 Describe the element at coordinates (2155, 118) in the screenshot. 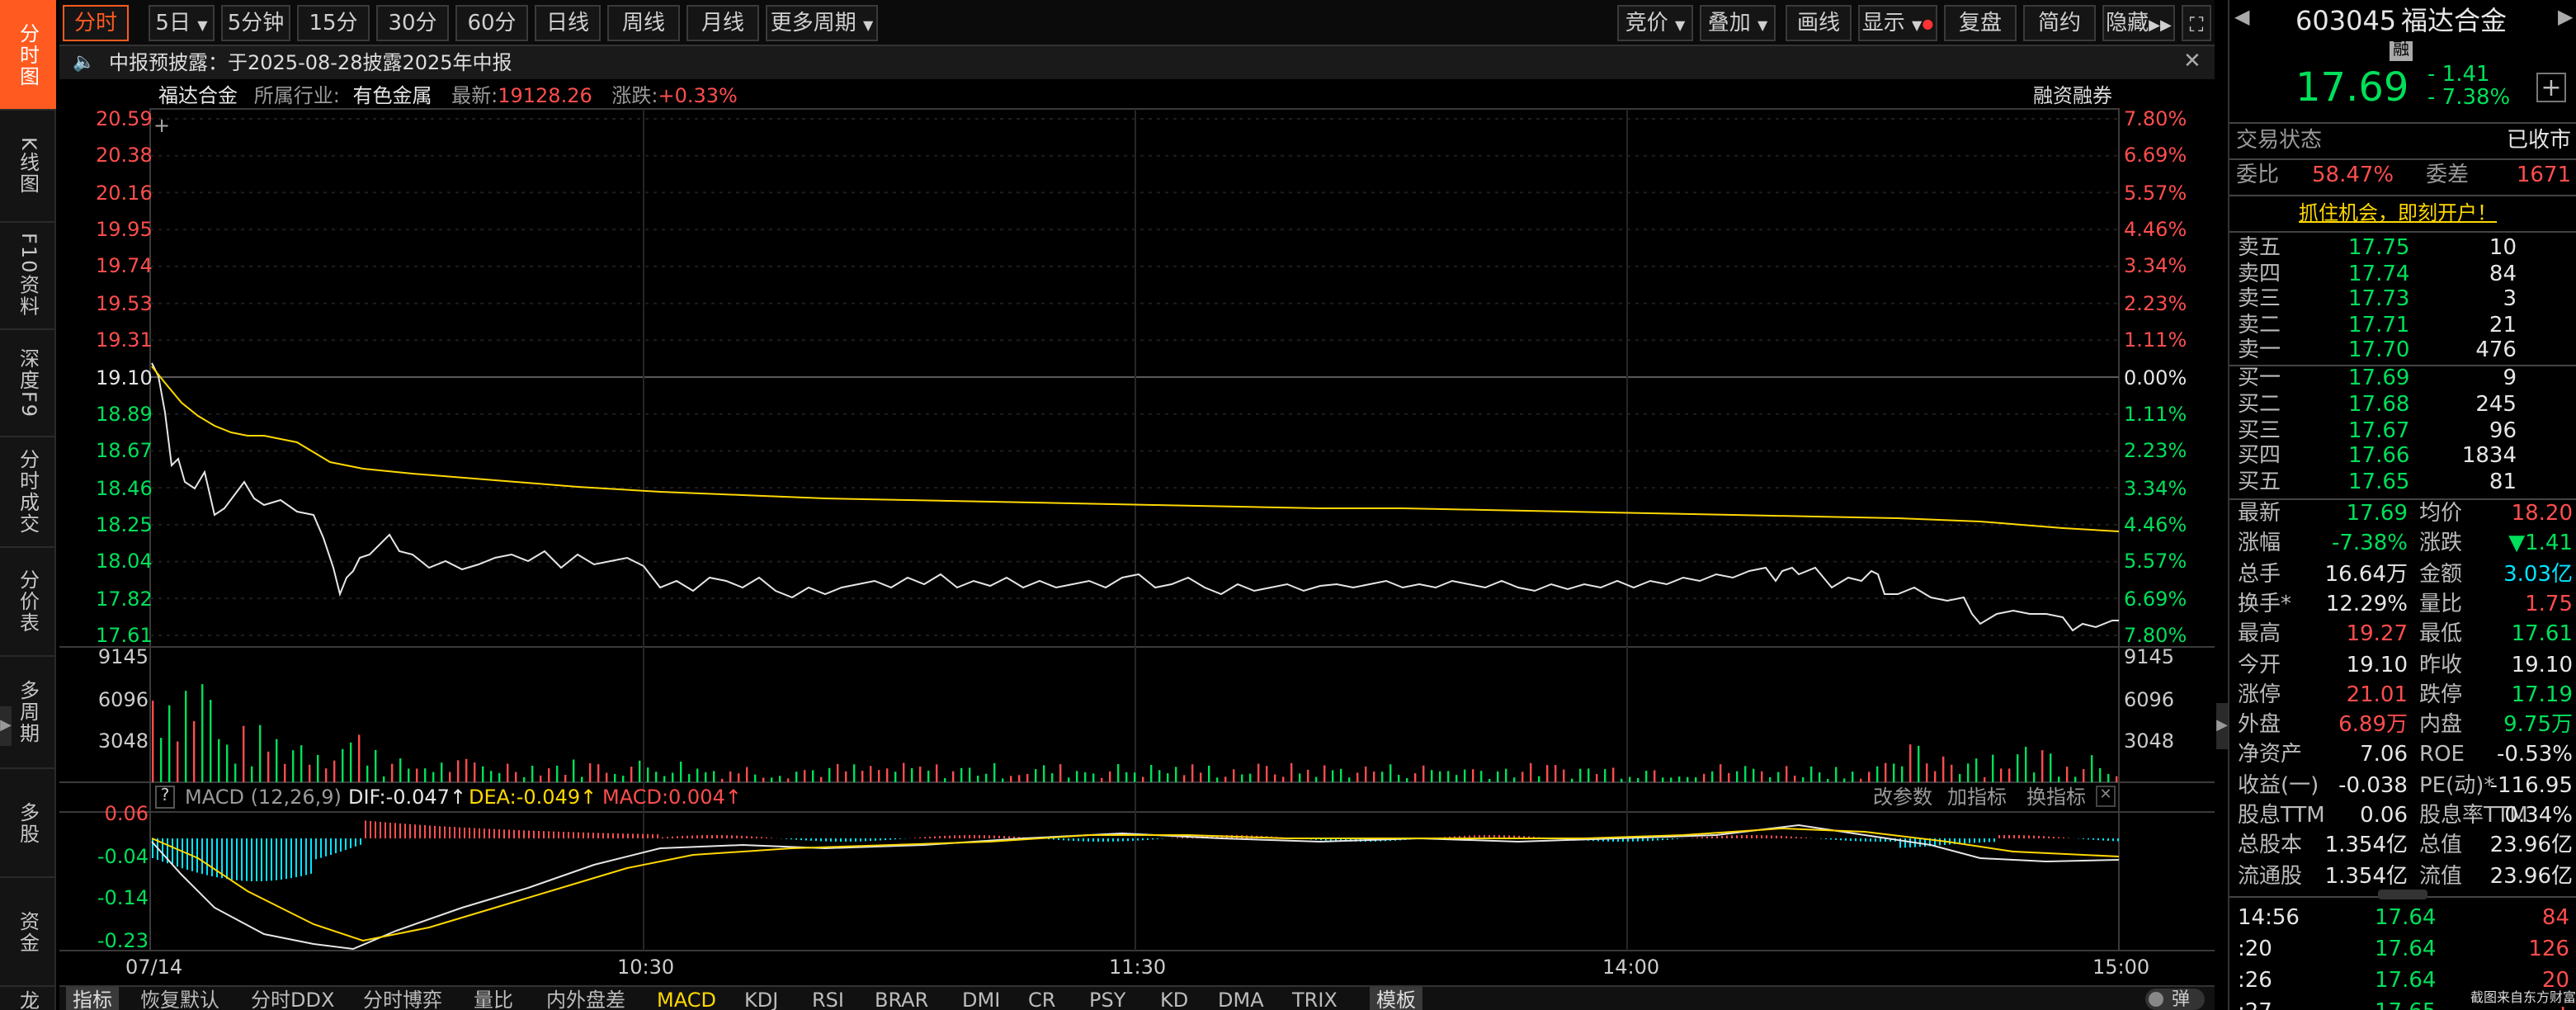

I see `pct-tick: 7.80%` at that location.